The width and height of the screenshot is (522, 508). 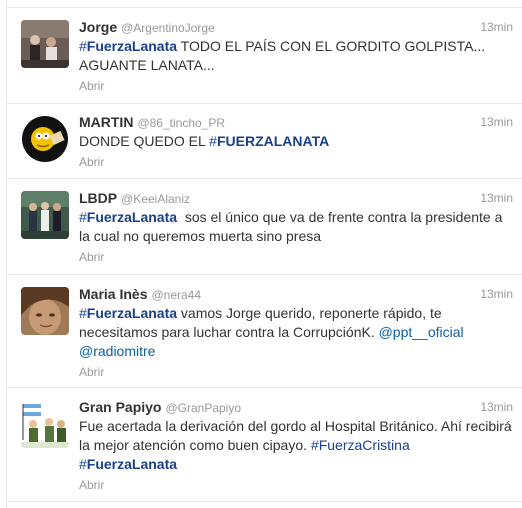 I want to click on author-handle: @ArgentinoJorge, so click(x=168, y=28).